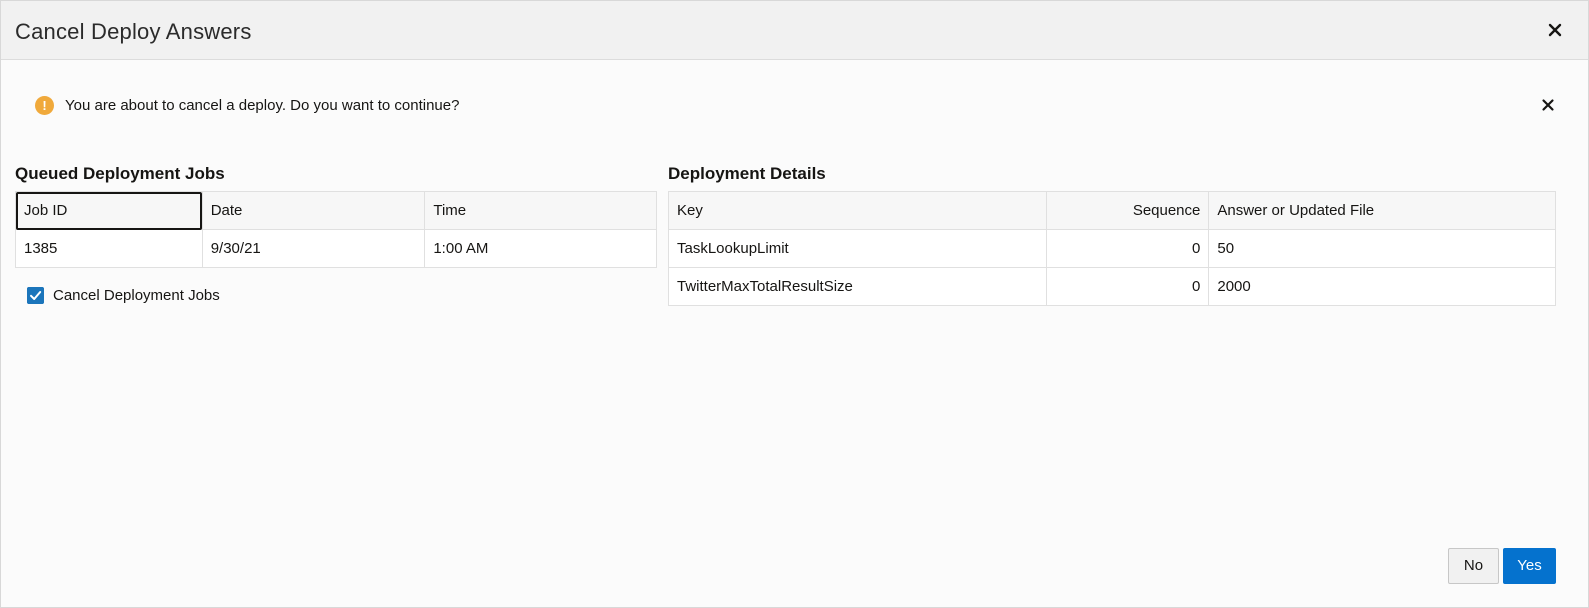 This screenshot has height=608, width=1589. I want to click on no-button: No, so click(1473, 566).